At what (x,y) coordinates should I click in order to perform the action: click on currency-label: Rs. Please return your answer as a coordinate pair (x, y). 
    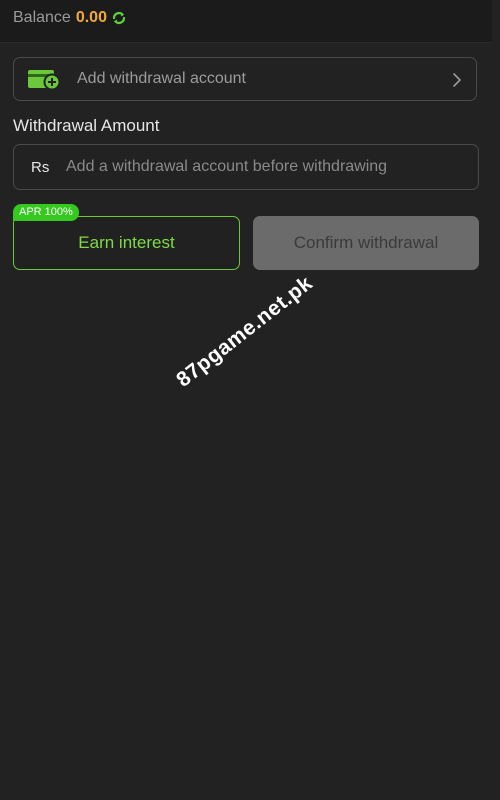
    Looking at the image, I should click on (40, 167).